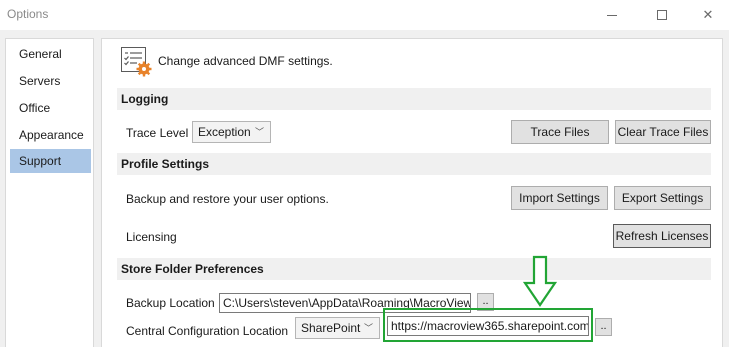 This screenshot has width=729, height=347. I want to click on trace-level-select: Exception ﹀, so click(231, 132).